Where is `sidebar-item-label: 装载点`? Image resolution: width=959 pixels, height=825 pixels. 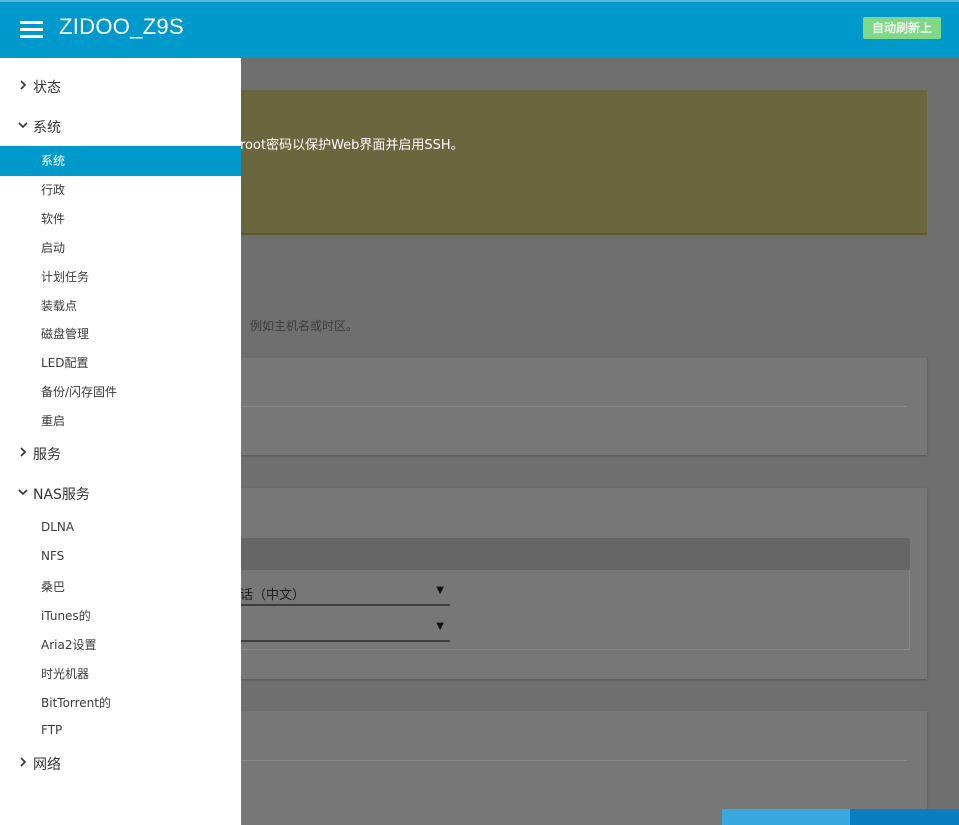 sidebar-item-label: 装载点 is located at coordinates (59, 305).